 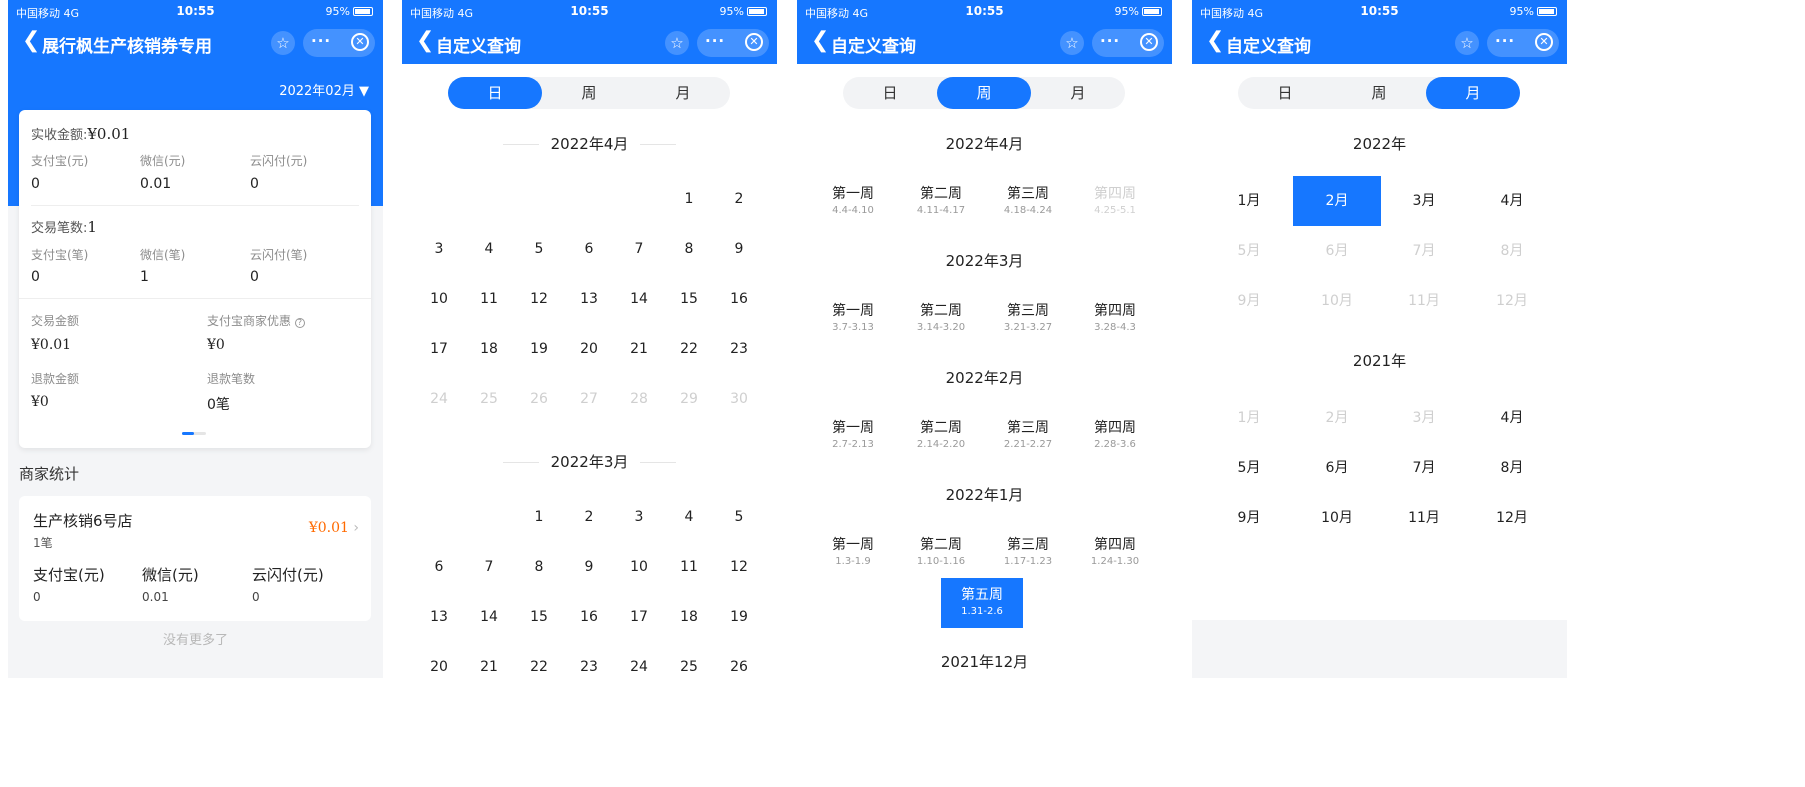 I want to click on month-option: 2月, so click(x=1337, y=201).